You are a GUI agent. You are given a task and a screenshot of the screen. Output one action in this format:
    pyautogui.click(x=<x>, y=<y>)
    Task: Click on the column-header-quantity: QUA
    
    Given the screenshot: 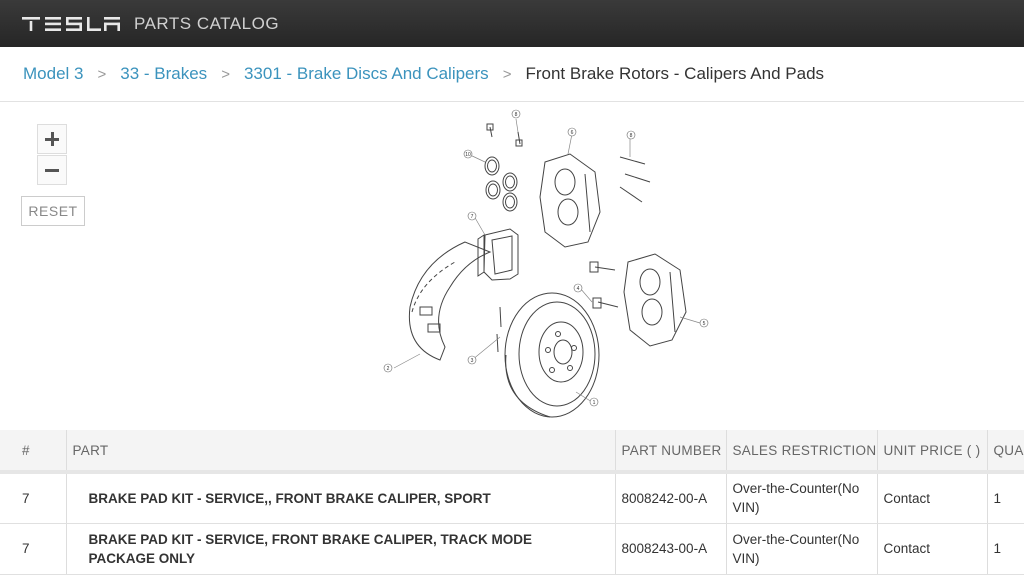 What is the action you would take?
    pyautogui.click(x=1005, y=452)
    